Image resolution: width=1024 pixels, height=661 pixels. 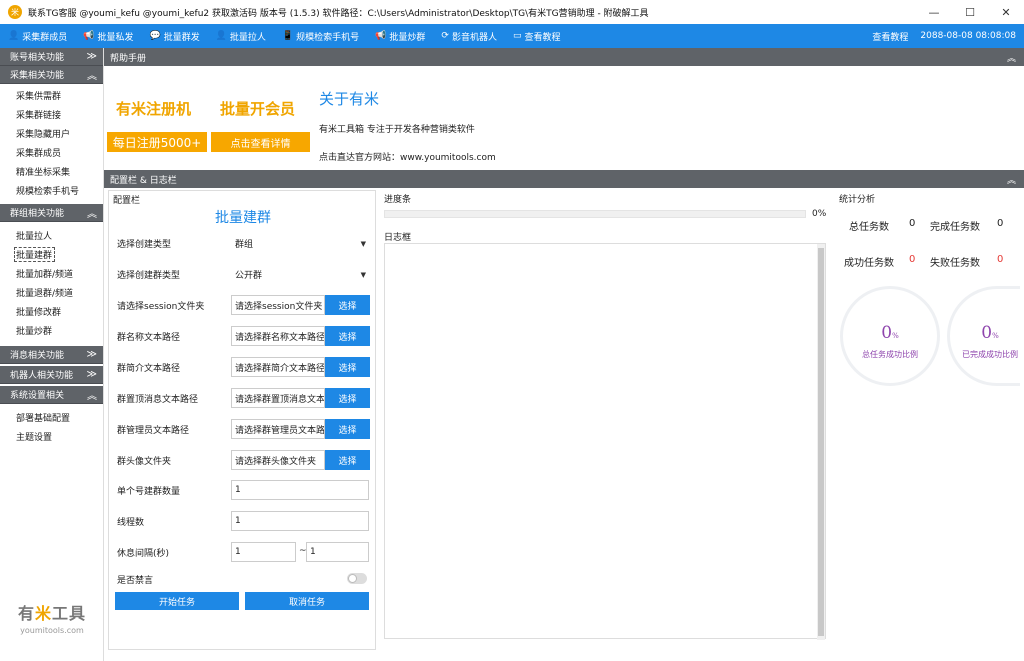 What do you see at coordinates (347, 336) in the screenshot?
I see `name-select-button: 选择` at bounding box center [347, 336].